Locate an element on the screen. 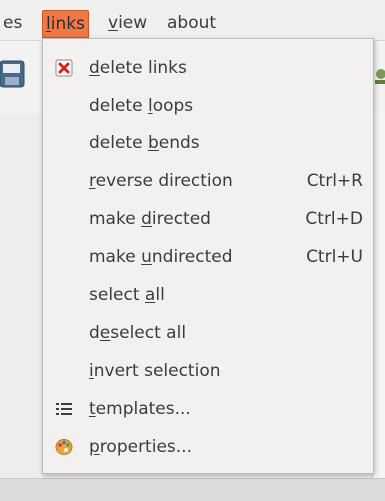  menu-item-delete-links: delete links is located at coordinates (208, 68).